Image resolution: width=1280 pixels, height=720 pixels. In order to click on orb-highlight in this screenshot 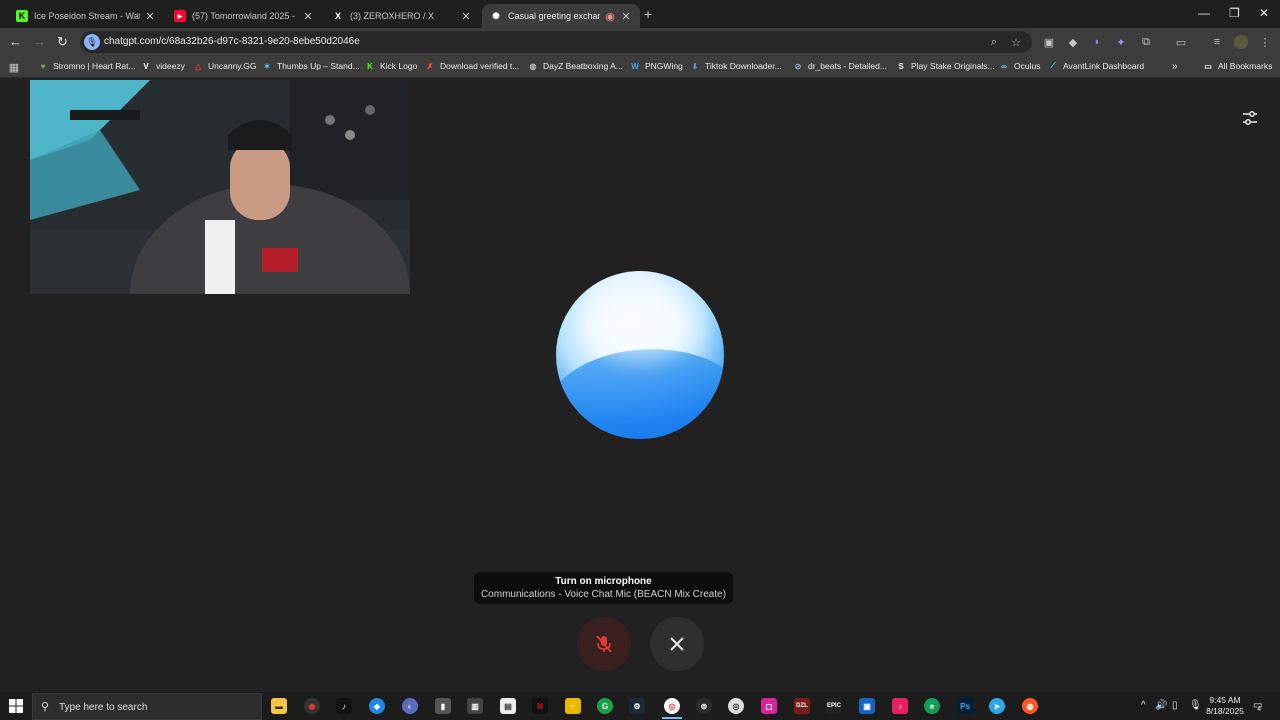, I will do `click(641, 326)`.